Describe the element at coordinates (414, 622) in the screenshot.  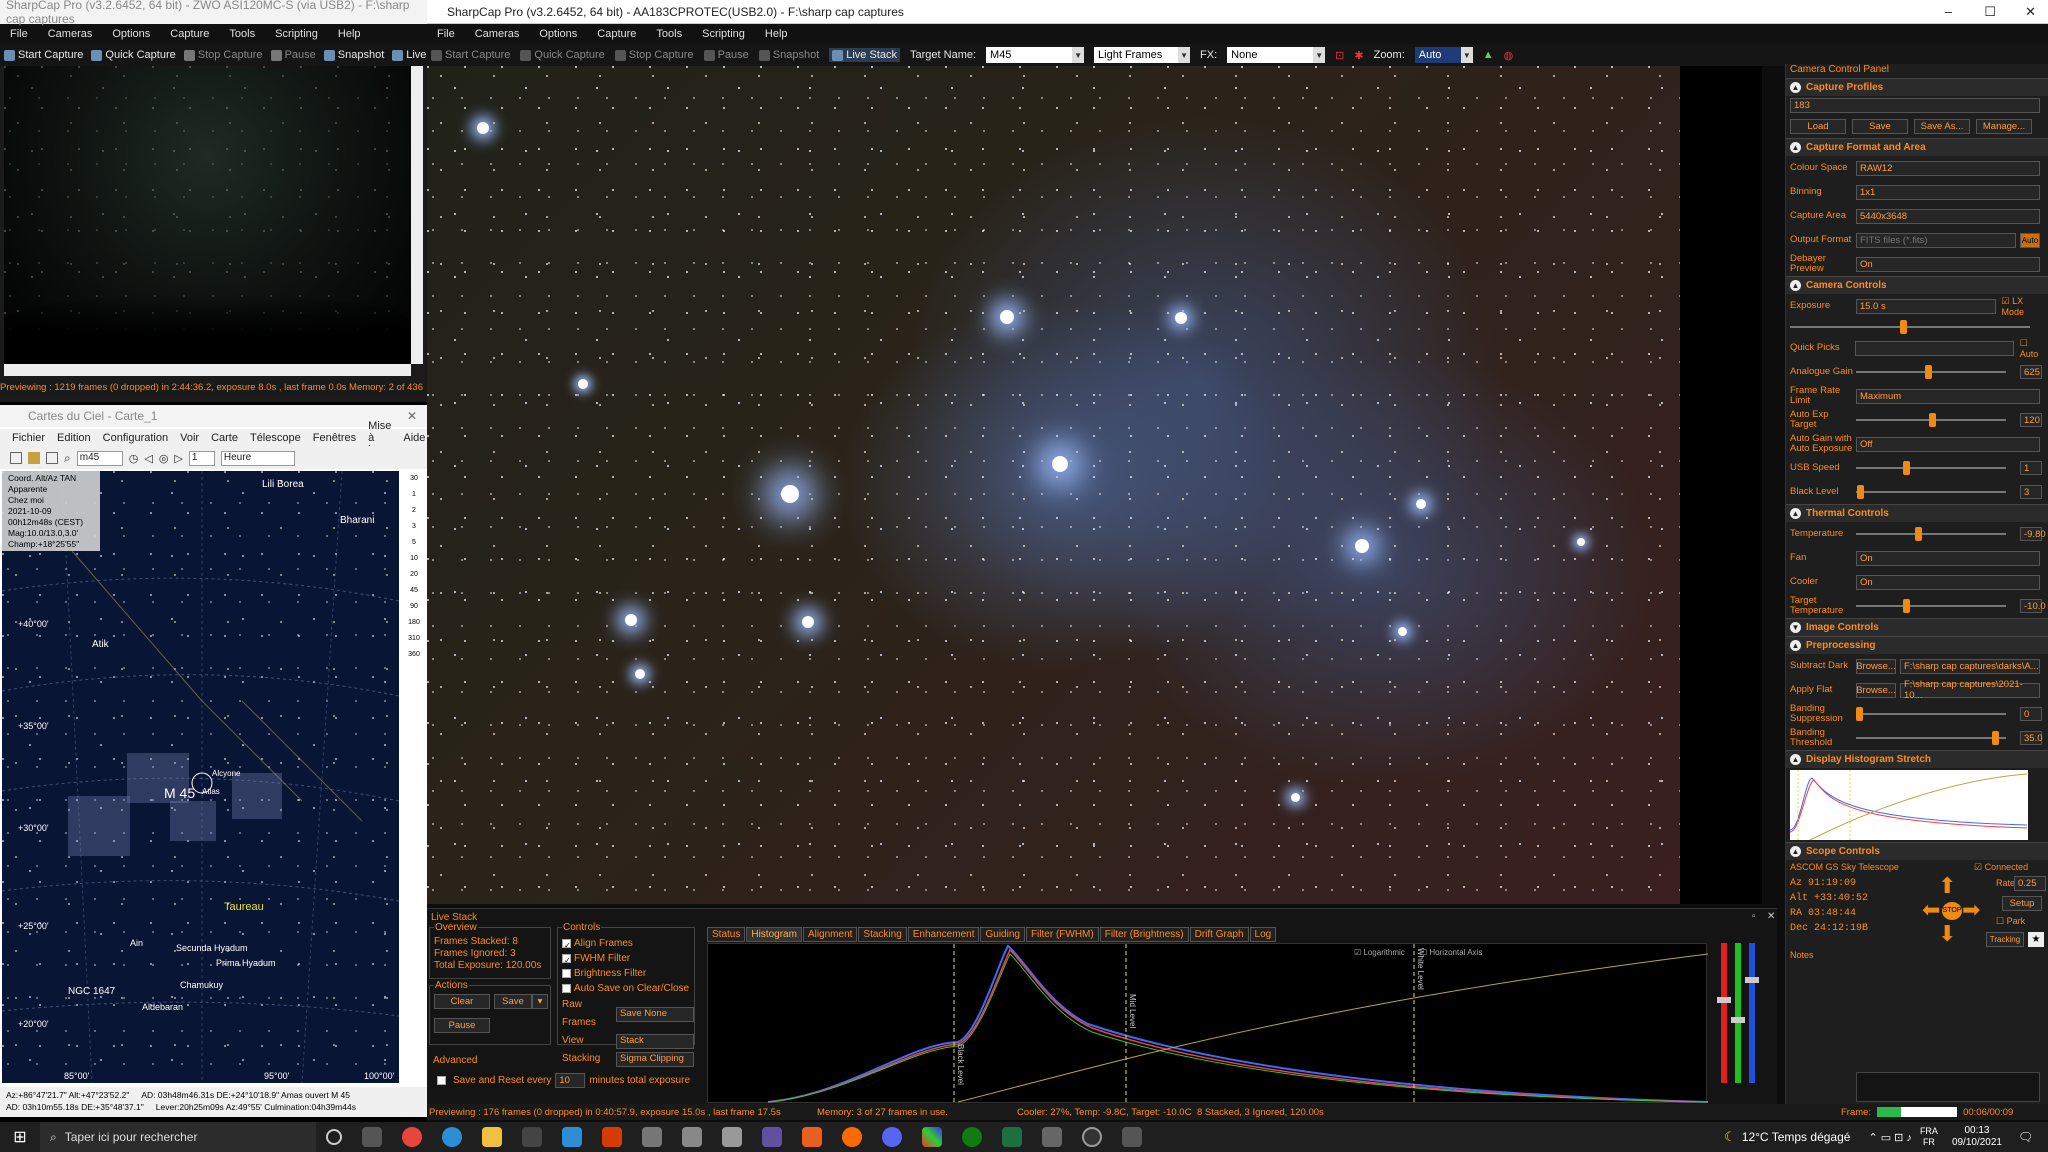
I see `zoom-level: 180` at that location.